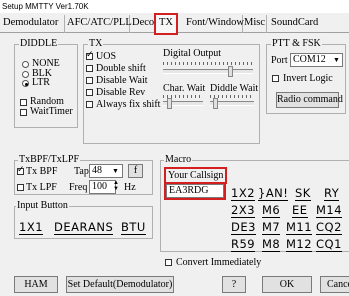 Image resolution: width=349 pixels, height=296 pixels. What do you see at coordinates (234, 88) in the screenshot?
I see `diddle-wait-label: Diddle Wait` at bounding box center [234, 88].